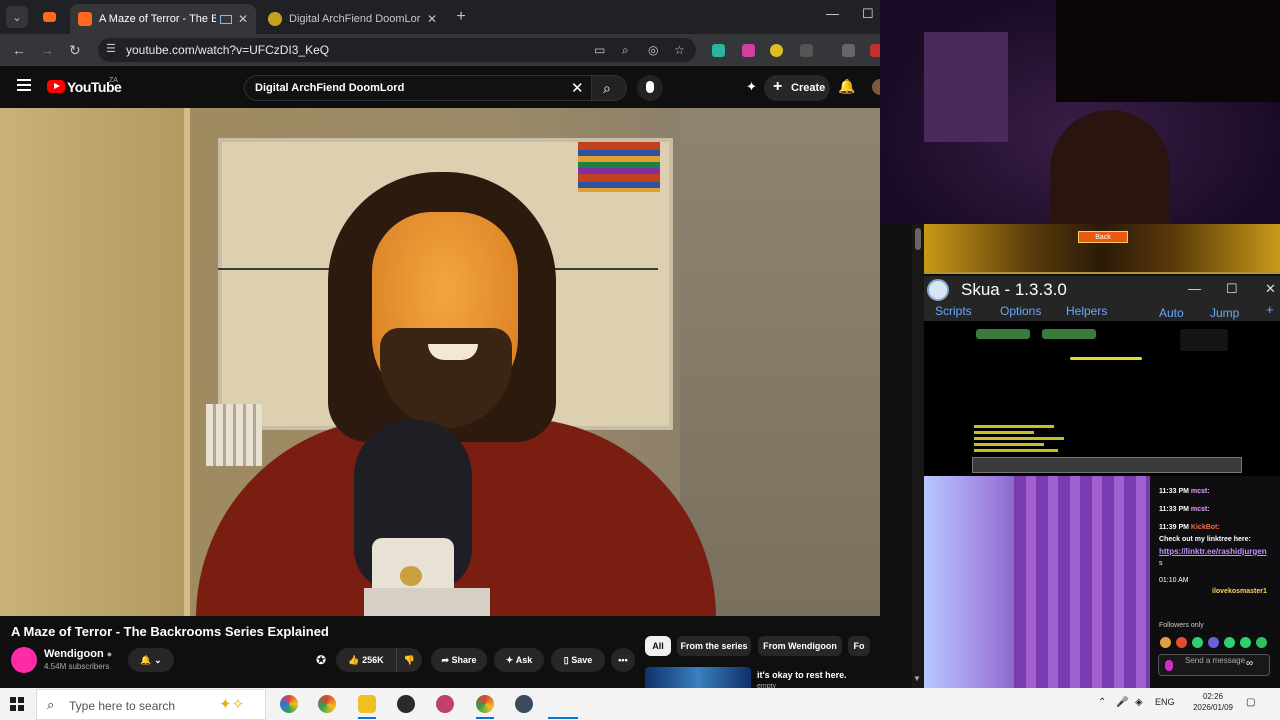  What do you see at coordinates (609, 88) in the screenshot?
I see `search-button: ⌕` at bounding box center [609, 88].